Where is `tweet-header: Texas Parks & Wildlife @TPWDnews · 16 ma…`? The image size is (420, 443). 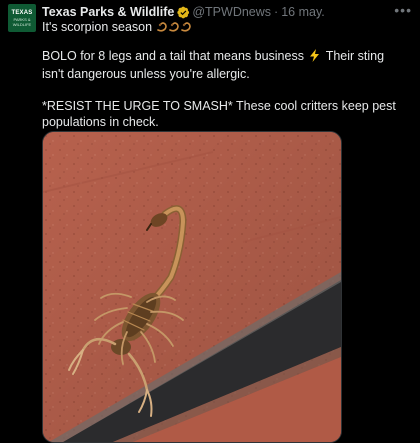 tweet-header: Texas Parks & Wildlife @TPWDnews · 16 ma… is located at coordinates (221, 12).